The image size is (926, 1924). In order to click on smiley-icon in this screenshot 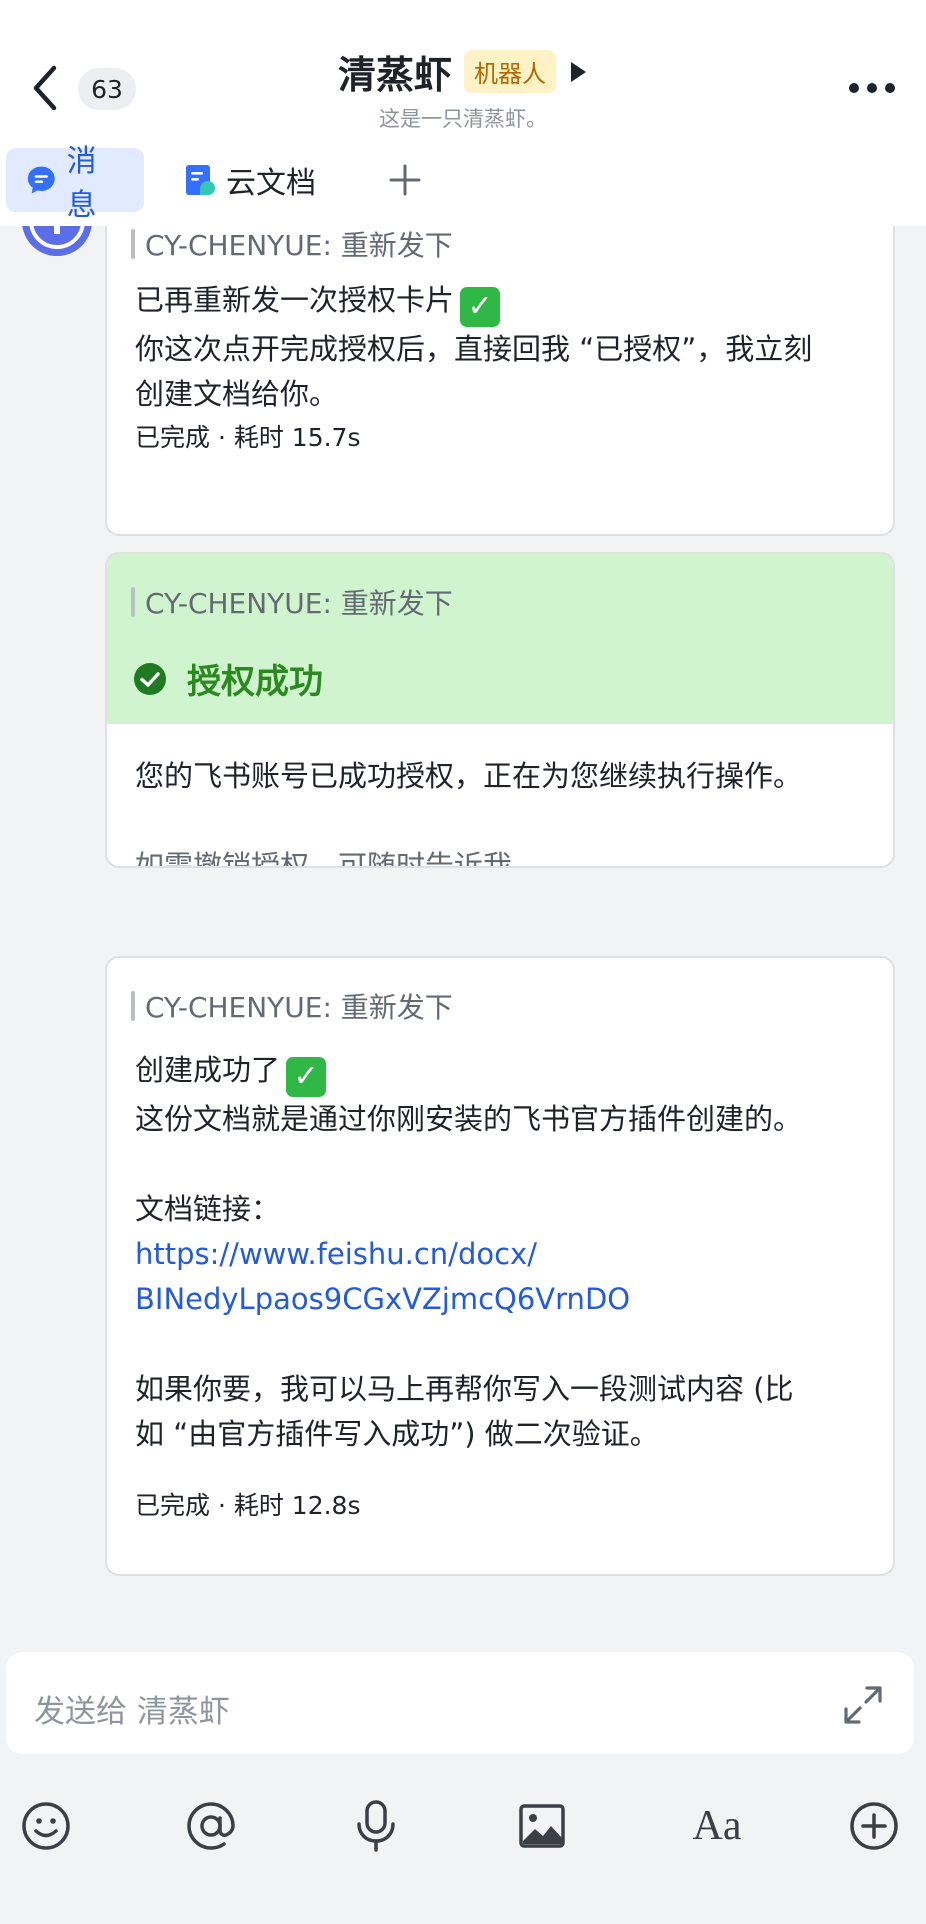, I will do `click(46, 1826)`.